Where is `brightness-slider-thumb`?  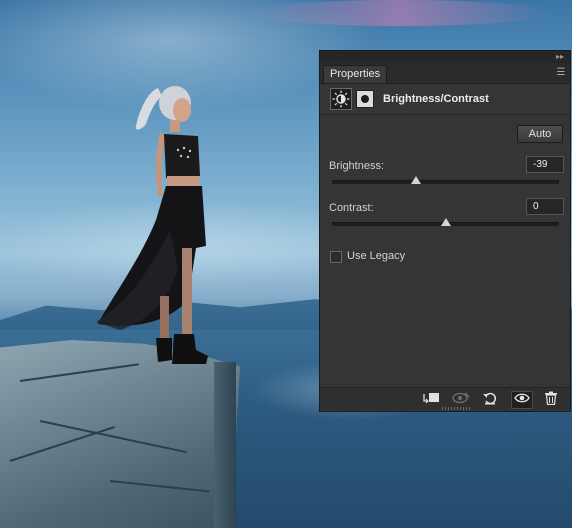
brightness-slider-thumb is located at coordinates (415, 180).